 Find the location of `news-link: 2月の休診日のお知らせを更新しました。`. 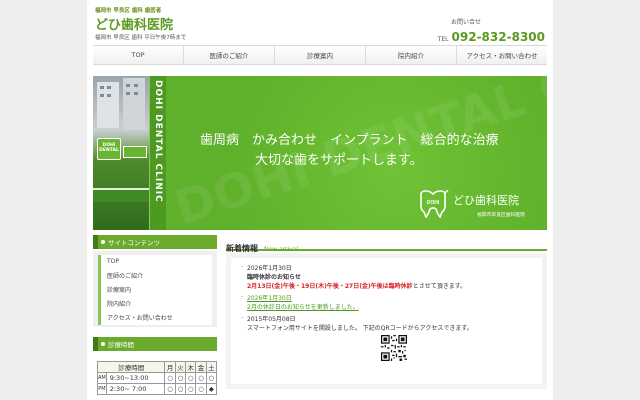

news-link: 2月の休診日のお知らせを更新しました。 is located at coordinates (389, 307).